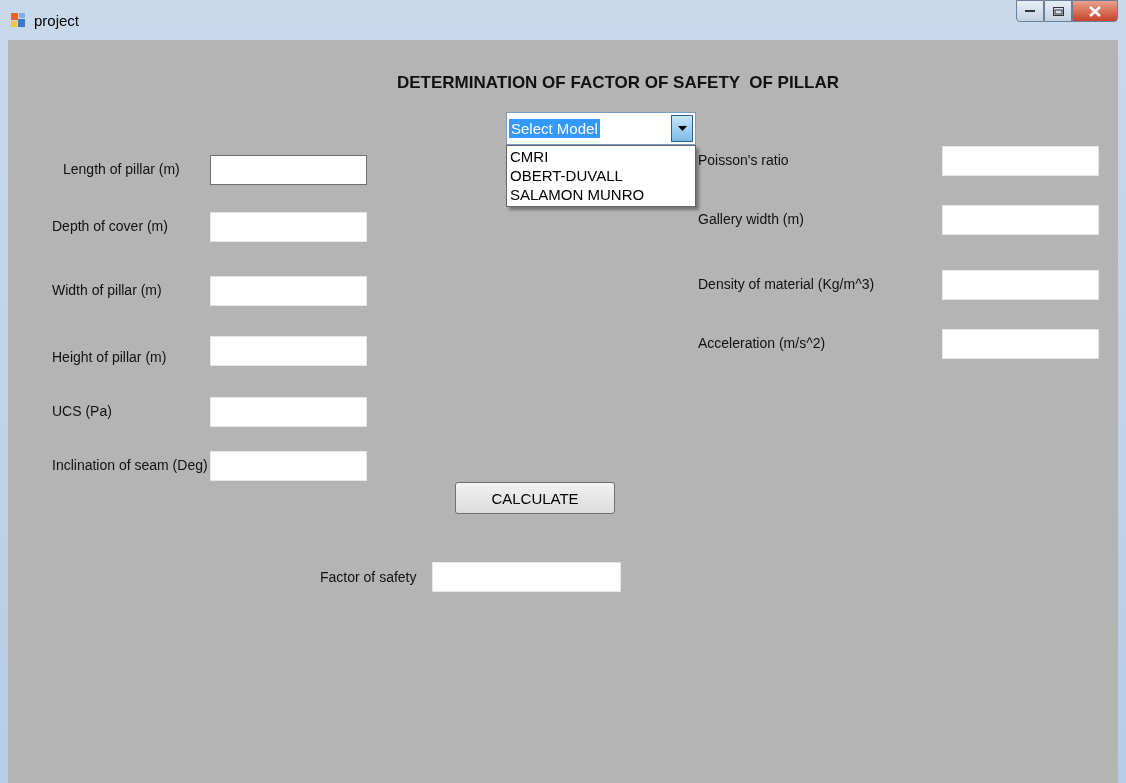  I want to click on close-button, so click(1095, 11).